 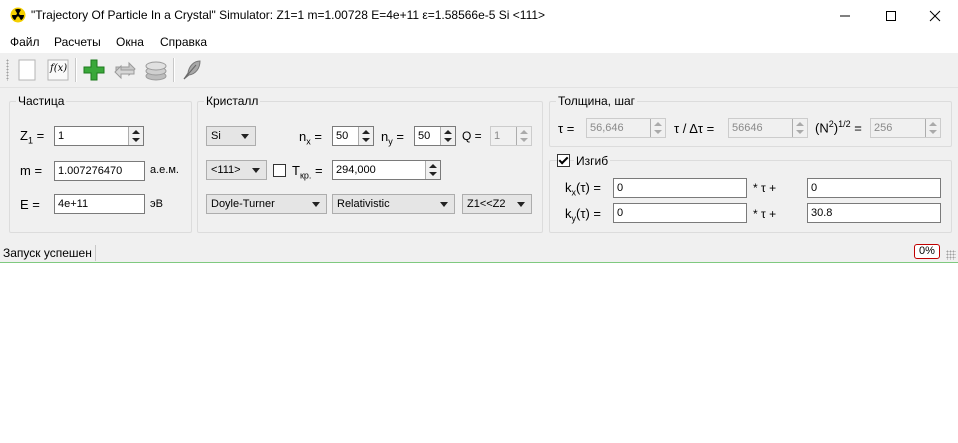 I want to click on z1-label: Z1 =, so click(x=32, y=137).